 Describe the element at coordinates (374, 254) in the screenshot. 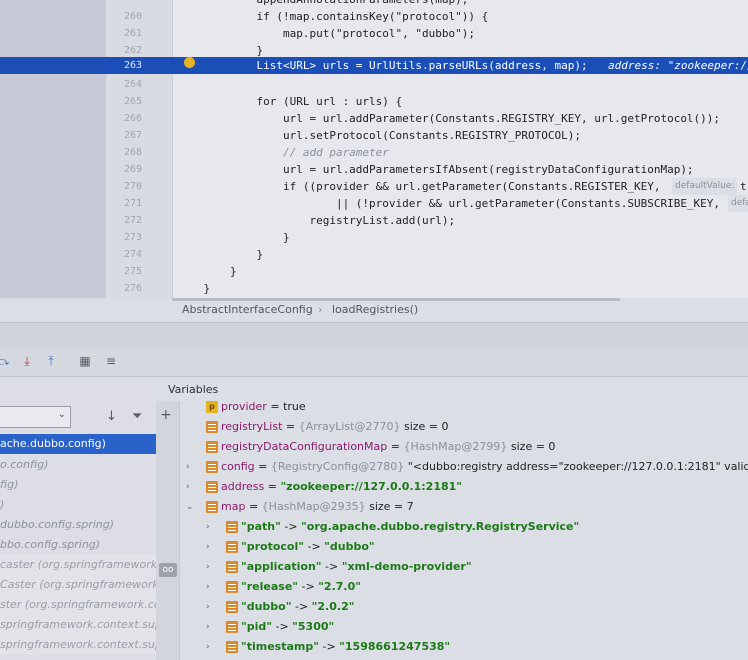

I see `code-line: 274 }` at that location.